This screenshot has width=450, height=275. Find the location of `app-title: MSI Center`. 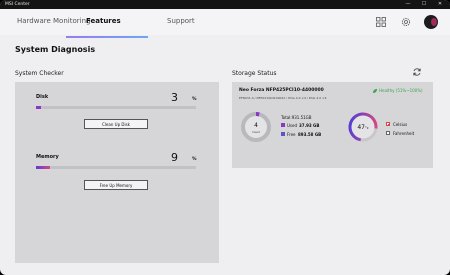

app-title: MSI Center is located at coordinates (17, 4).